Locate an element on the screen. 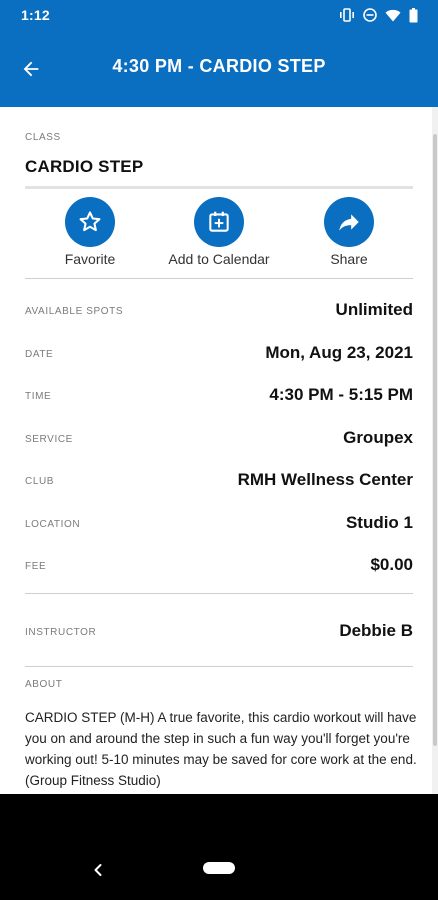 Image resolution: width=438 pixels, height=900 pixels. detail-row-time: TIME 4:30 PM - 5:15 PM is located at coordinates (216, 396).